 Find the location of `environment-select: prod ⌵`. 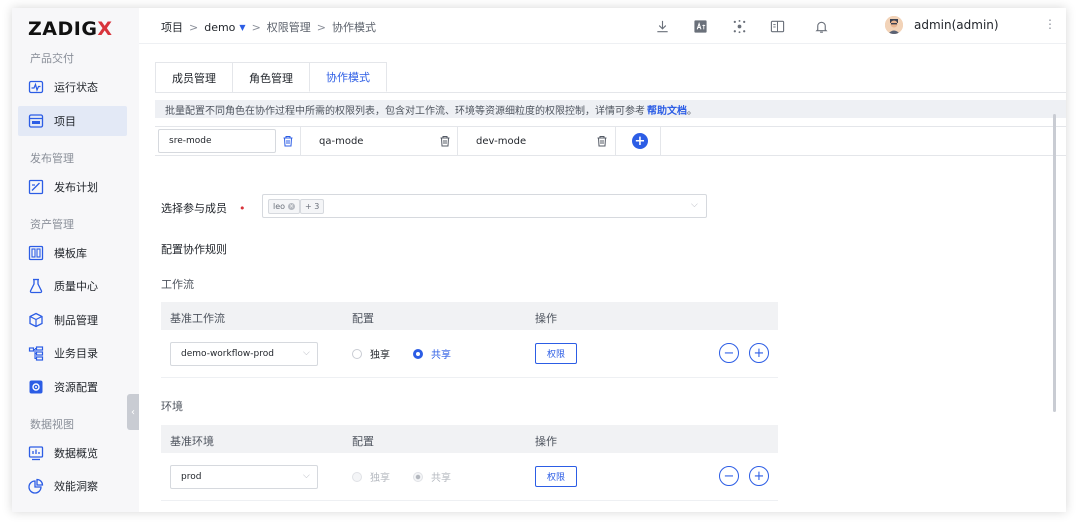

environment-select: prod ⌵ is located at coordinates (244, 477).